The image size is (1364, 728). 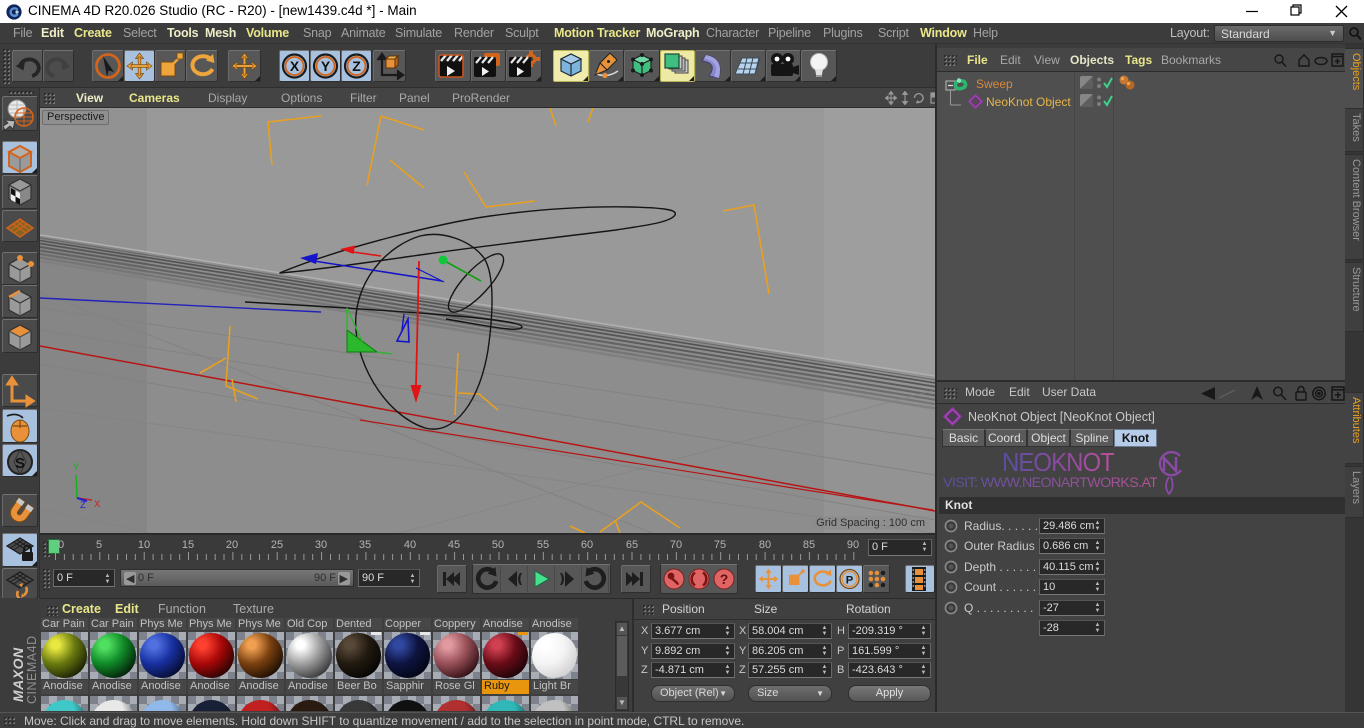 What do you see at coordinates (20, 463) in the screenshot?
I see `svg-text: S` at bounding box center [20, 463].